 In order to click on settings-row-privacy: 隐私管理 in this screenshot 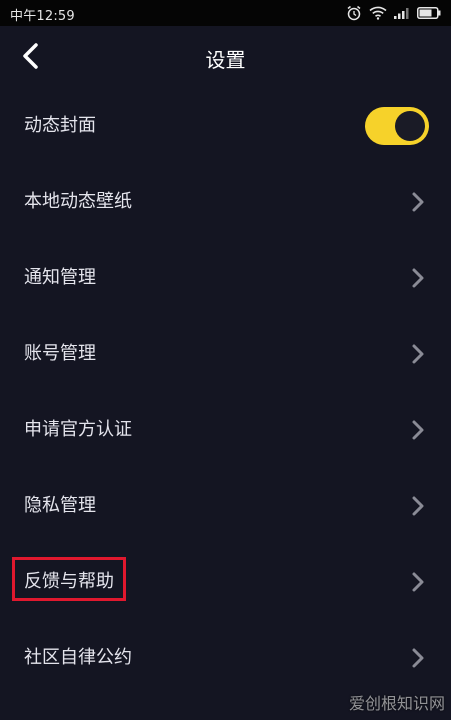, I will do `click(225, 506)`.